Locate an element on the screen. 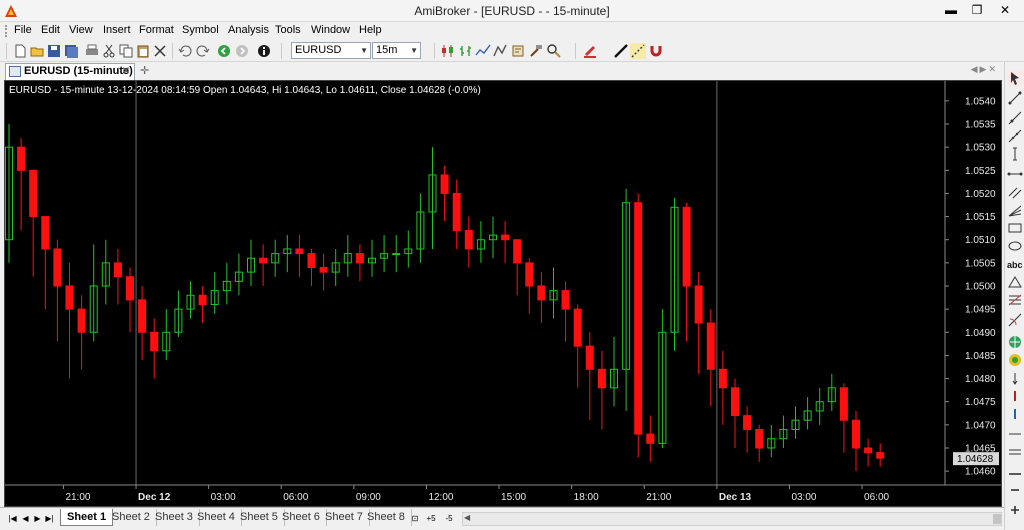 The image size is (1024, 530). indicator-icon is located at coordinates (500, 51).